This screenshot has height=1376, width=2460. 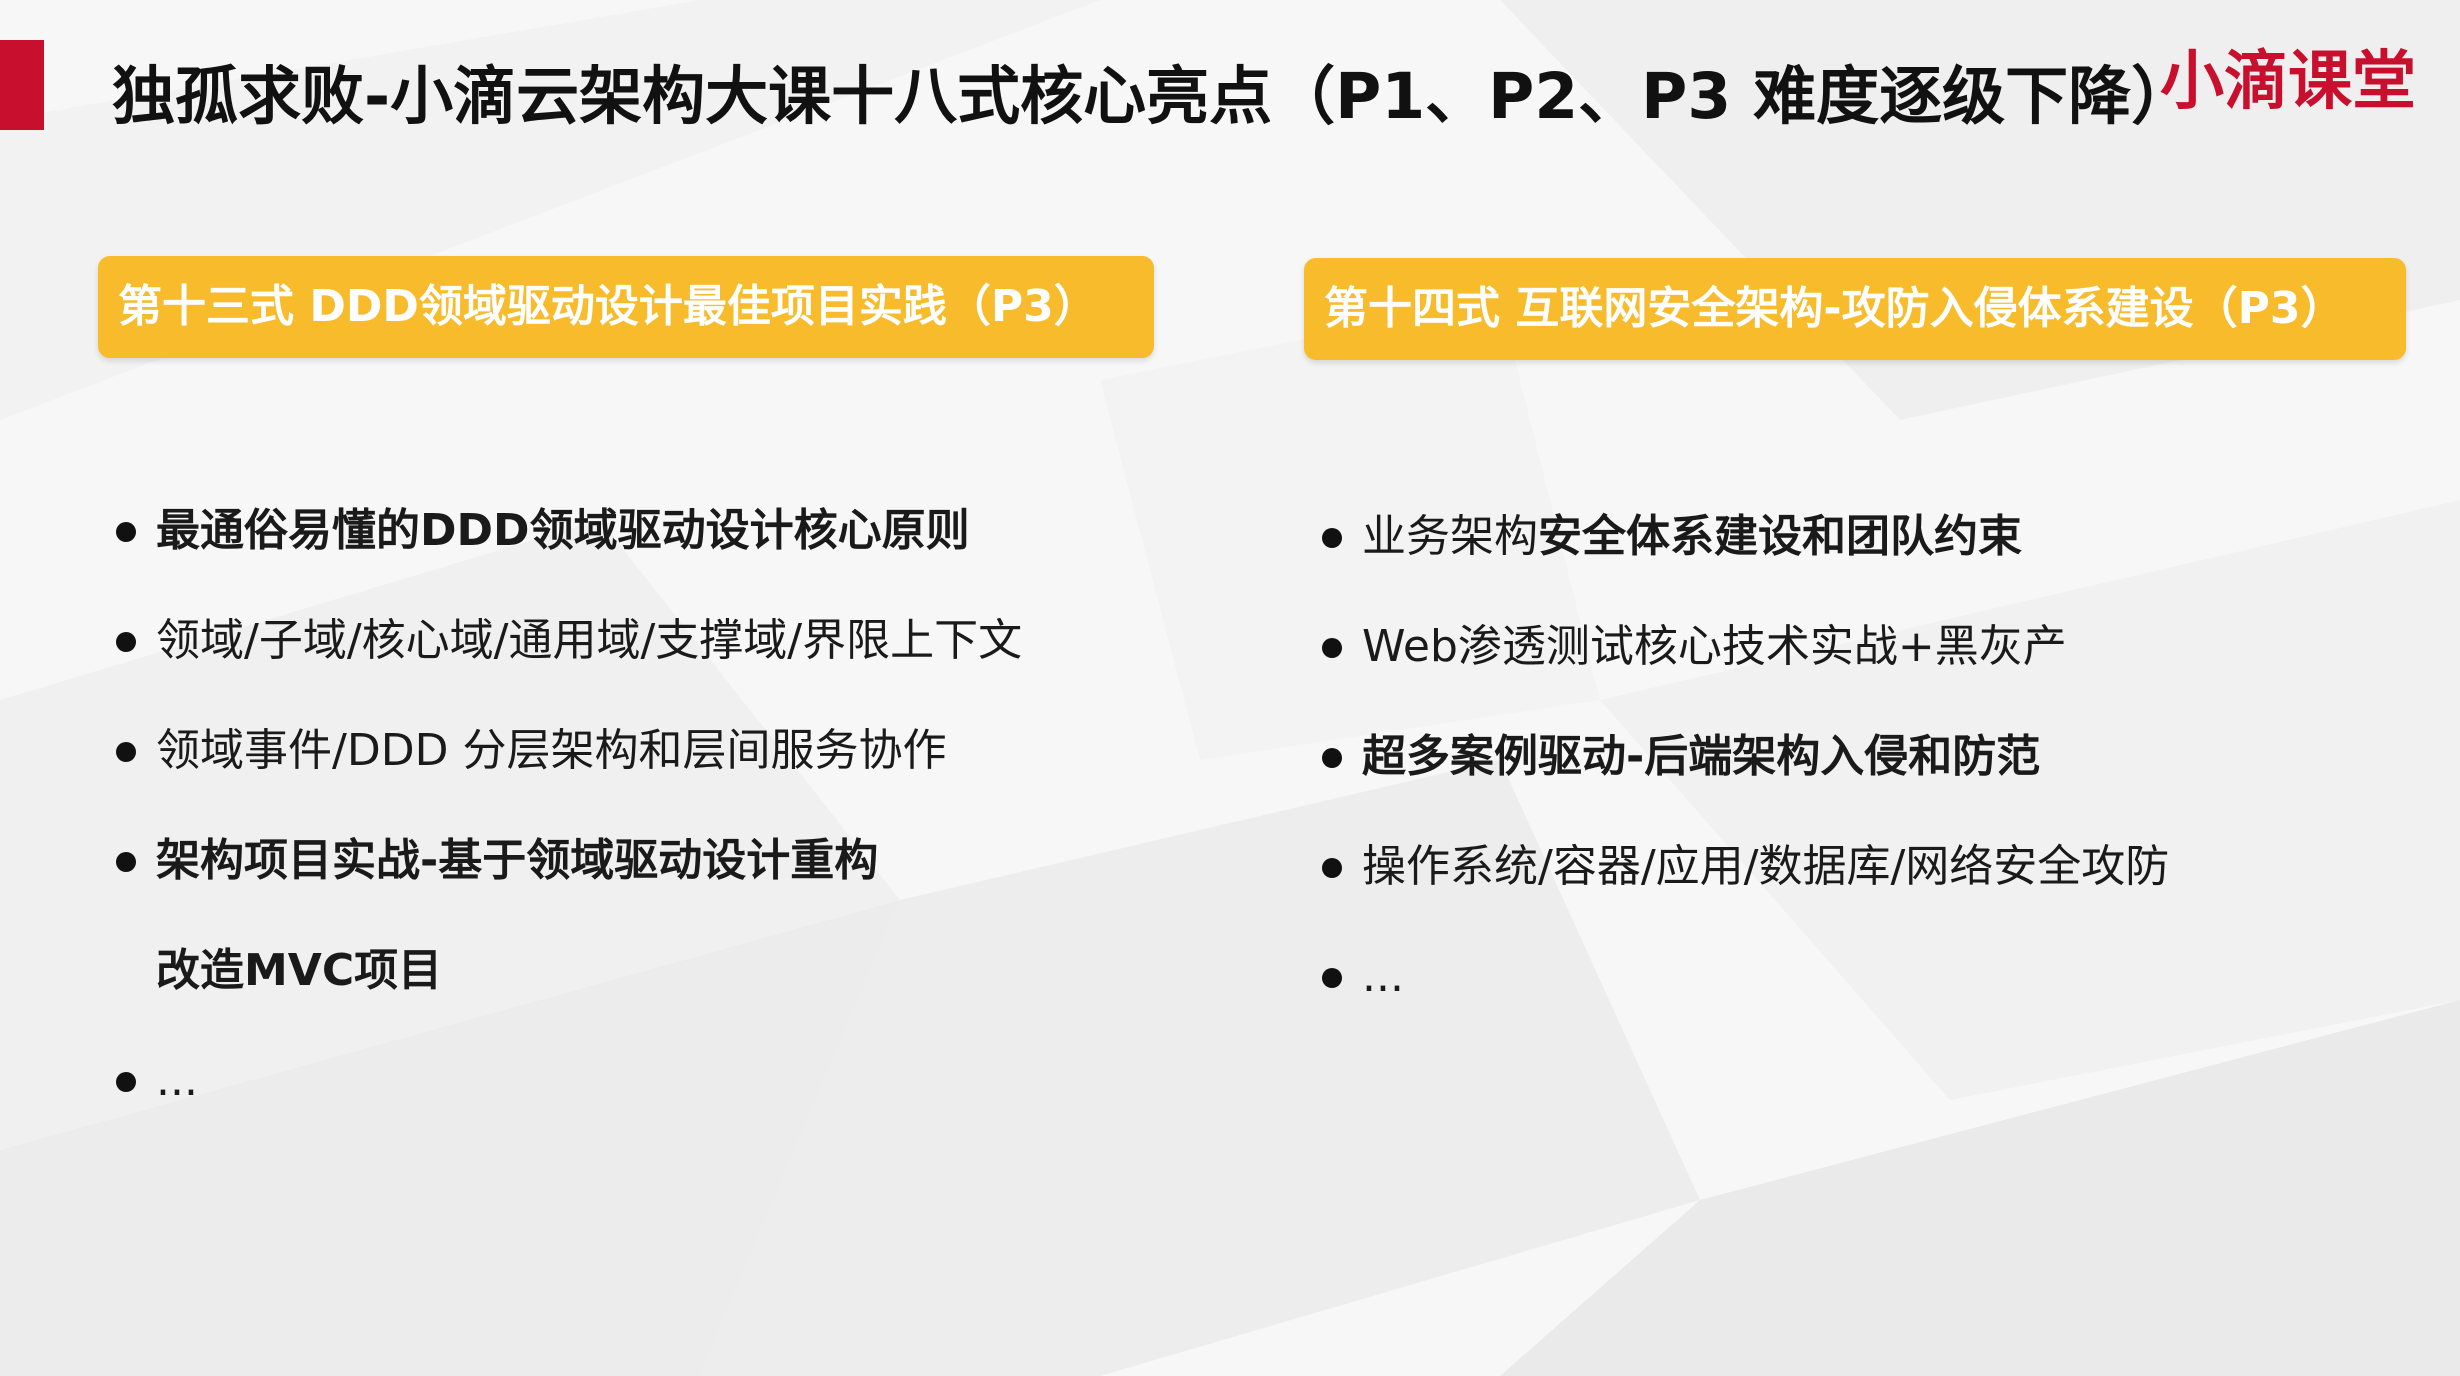 I want to click on list-item: 领域/子域/核心域/通用域/支撑域/界限上下文, so click(x=681, y=641).